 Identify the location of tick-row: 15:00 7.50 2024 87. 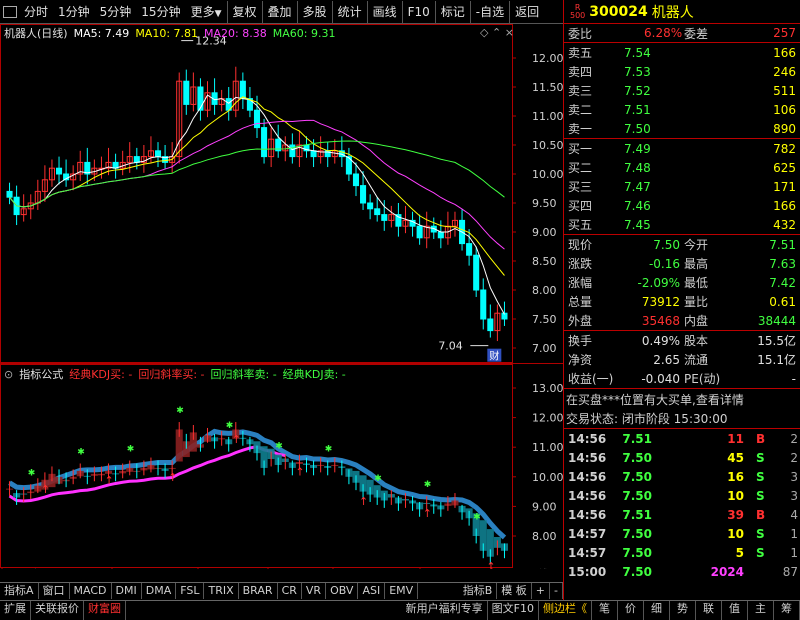
(682, 571).